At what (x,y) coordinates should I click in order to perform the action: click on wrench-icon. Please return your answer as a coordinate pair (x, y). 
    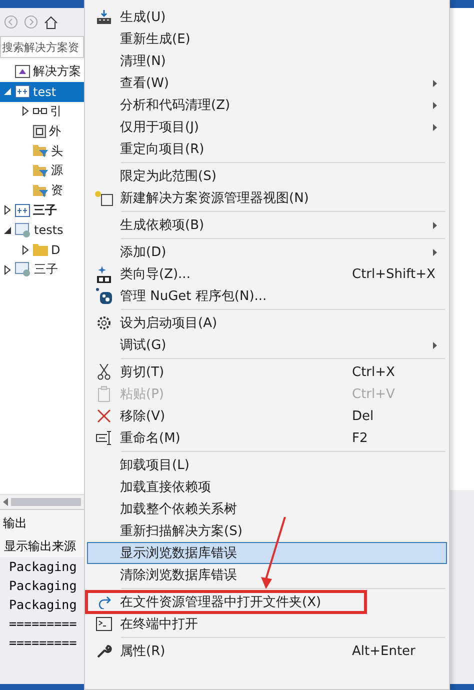
    Looking at the image, I should click on (104, 651).